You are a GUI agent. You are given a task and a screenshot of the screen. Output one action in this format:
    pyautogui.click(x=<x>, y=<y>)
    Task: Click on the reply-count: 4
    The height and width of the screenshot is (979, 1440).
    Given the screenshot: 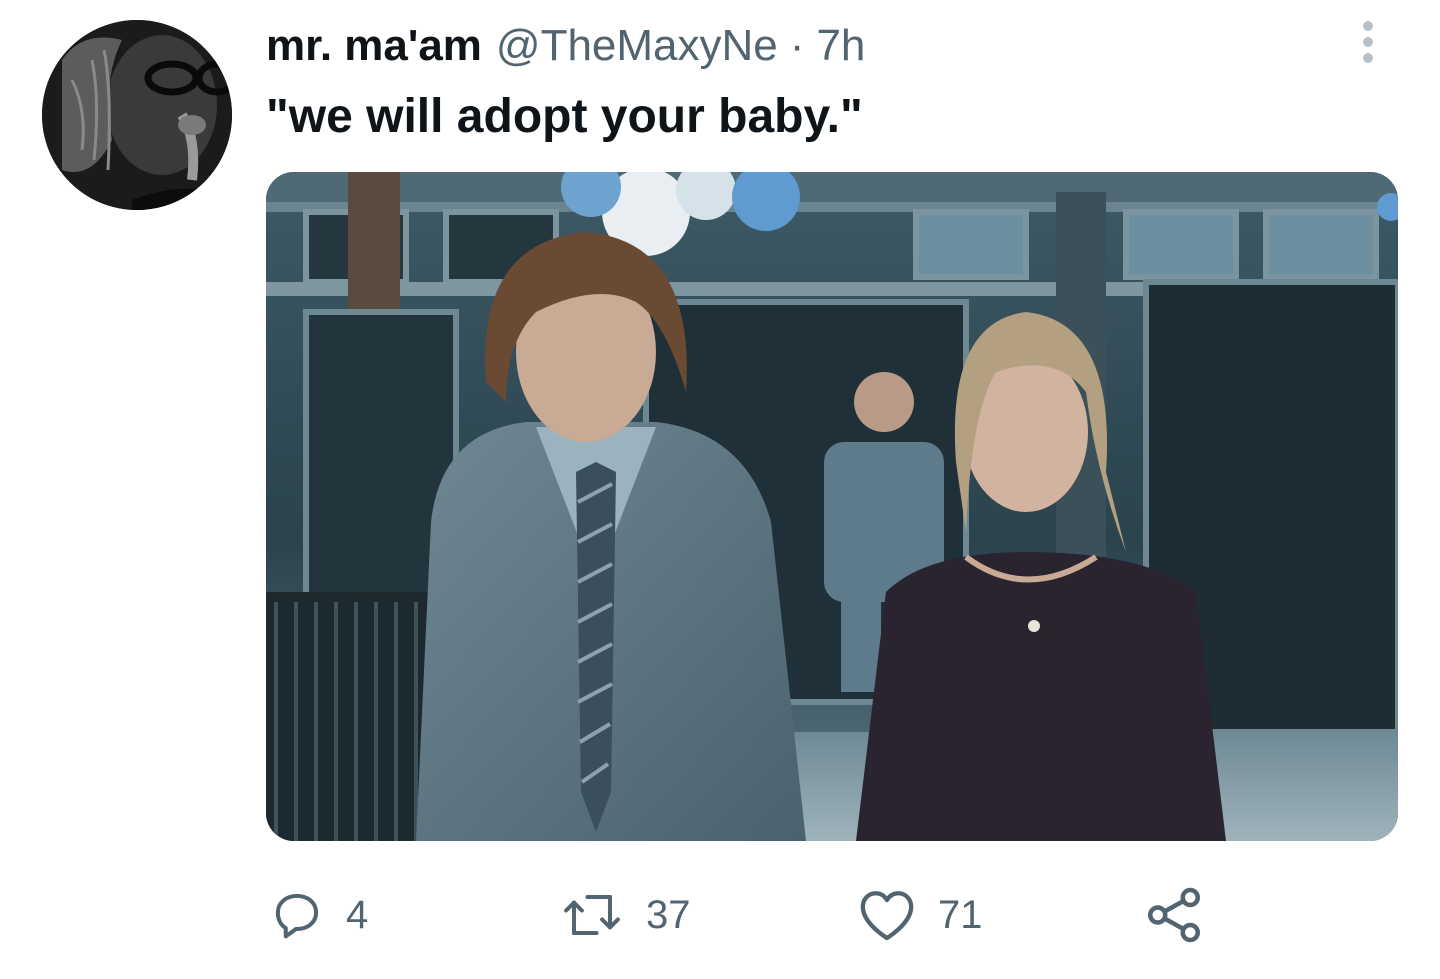 What is the action you would take?
    pyautogui.click(x=357, y=914)
    